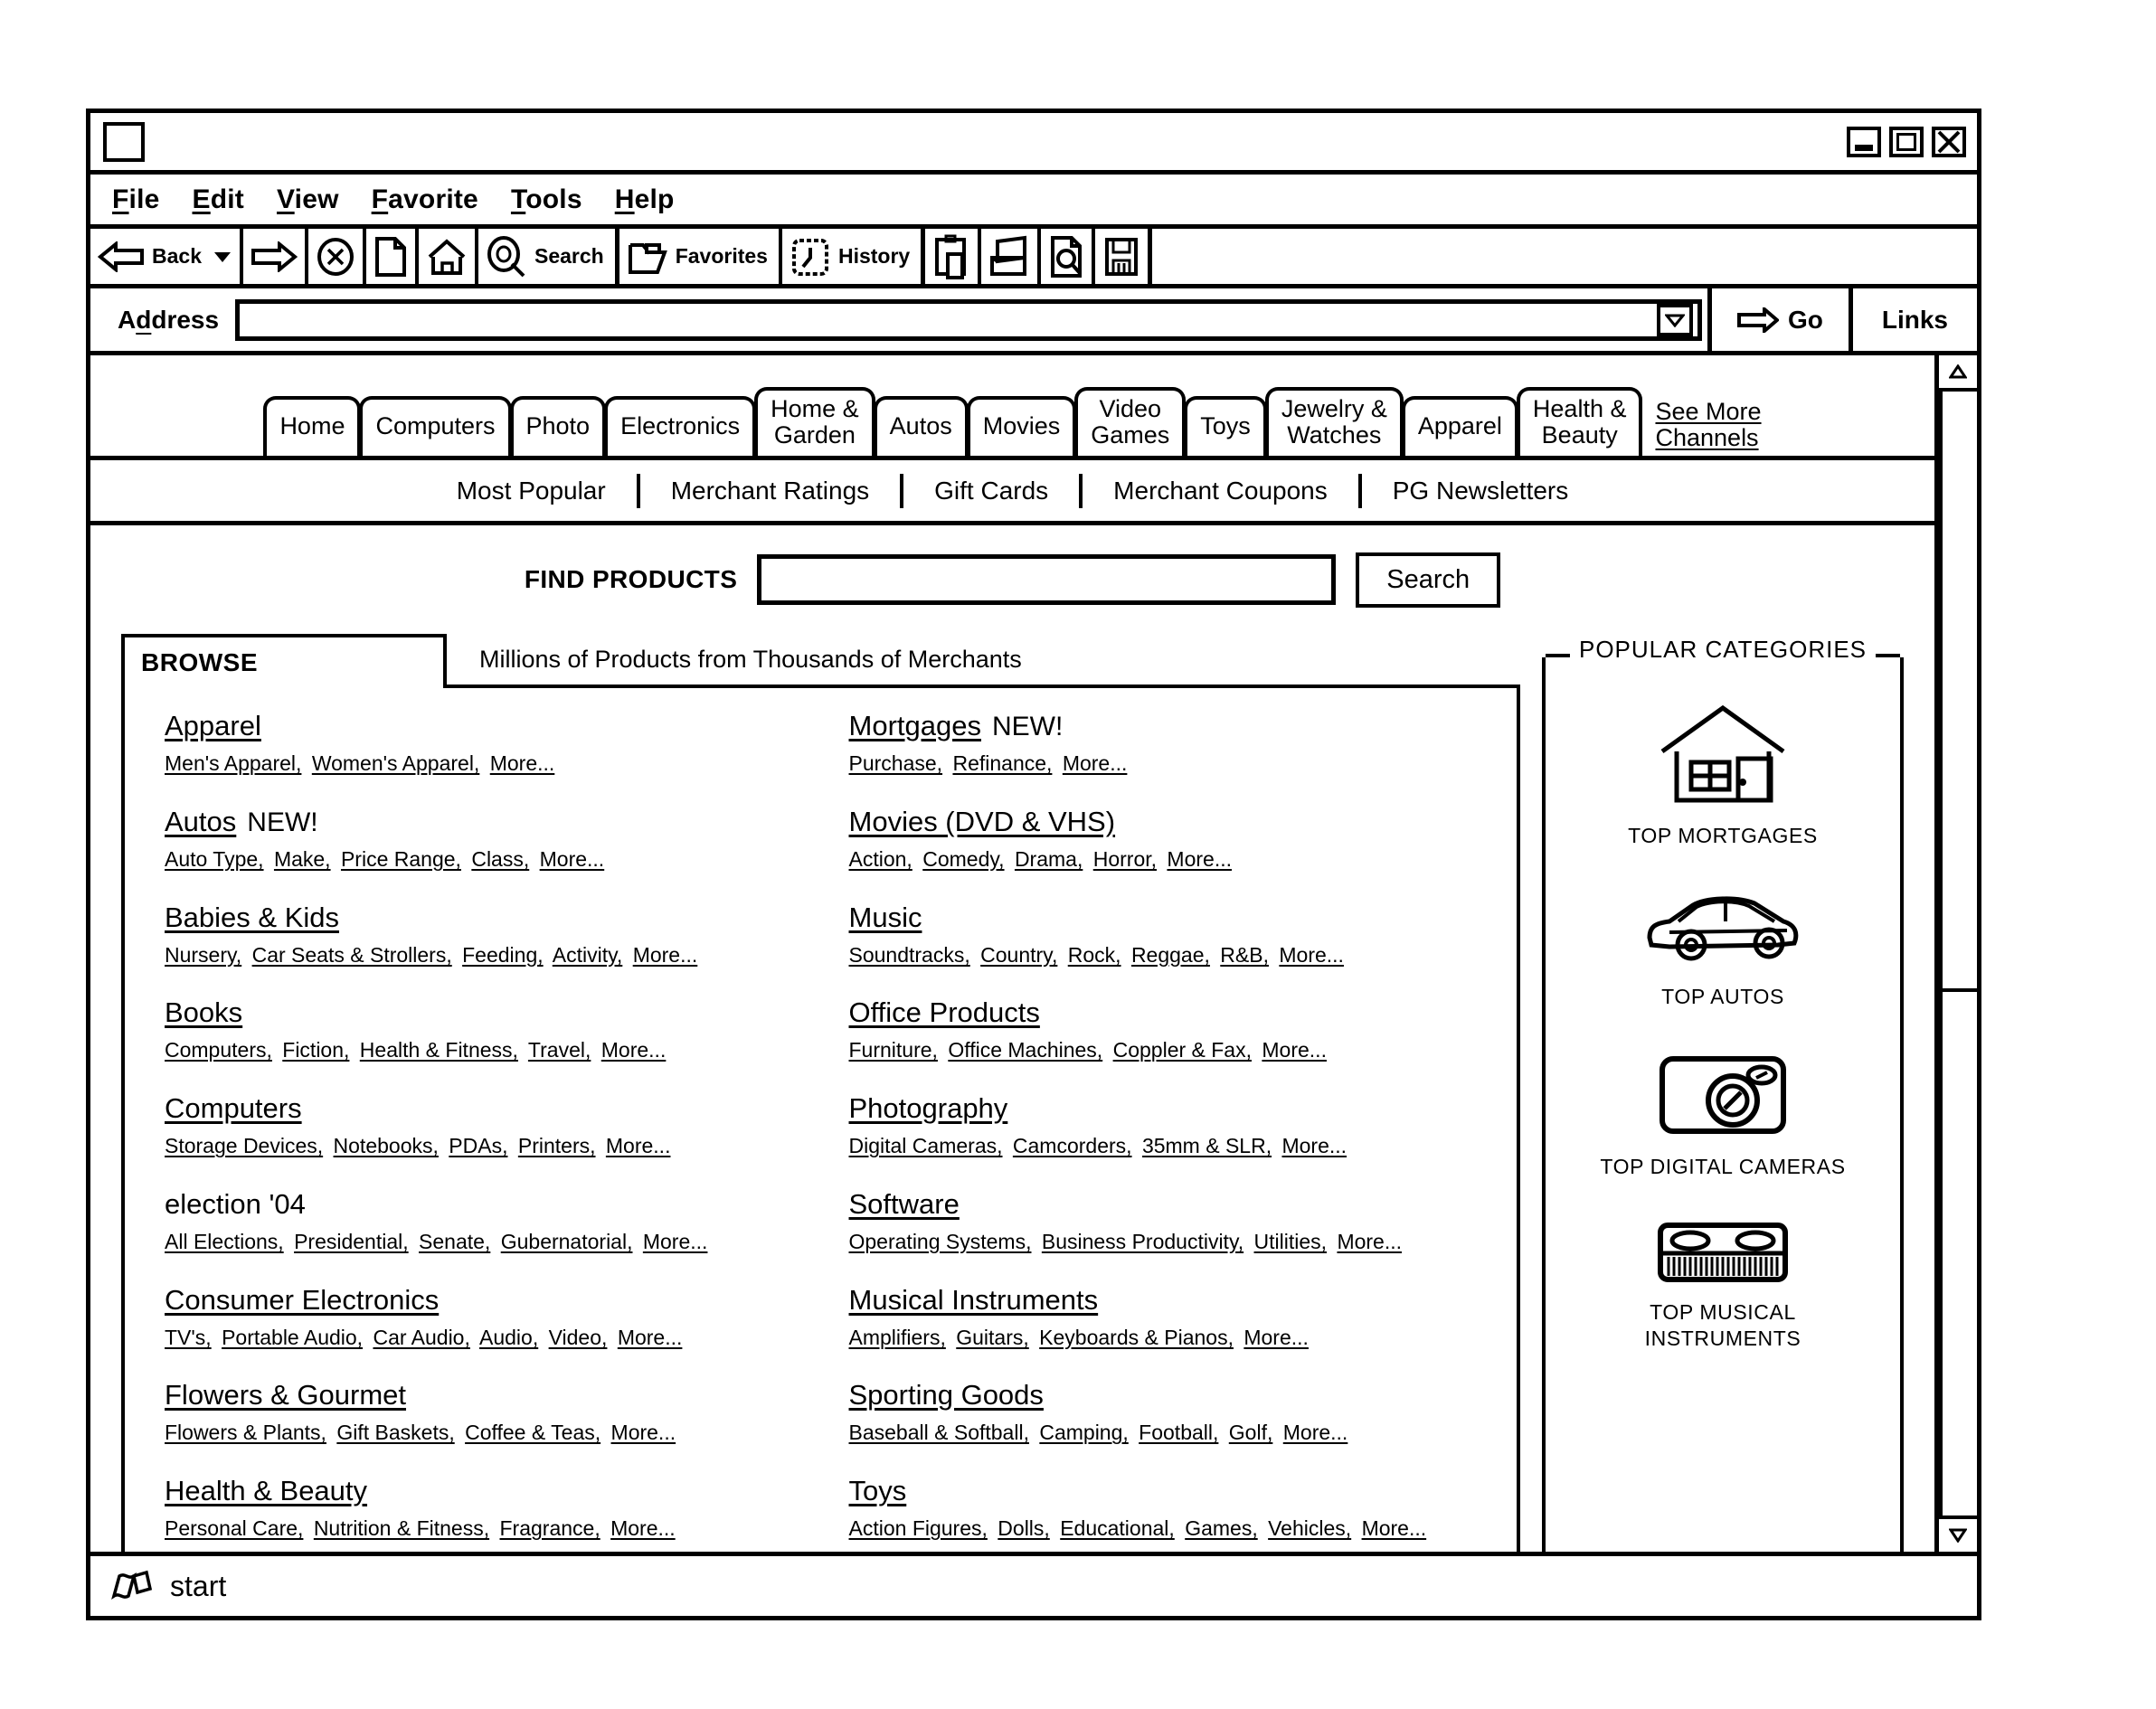  Describe the element at coordinates (909, 955) in the screenshot. I see `category-sublink: Soundtracks,` at that location.